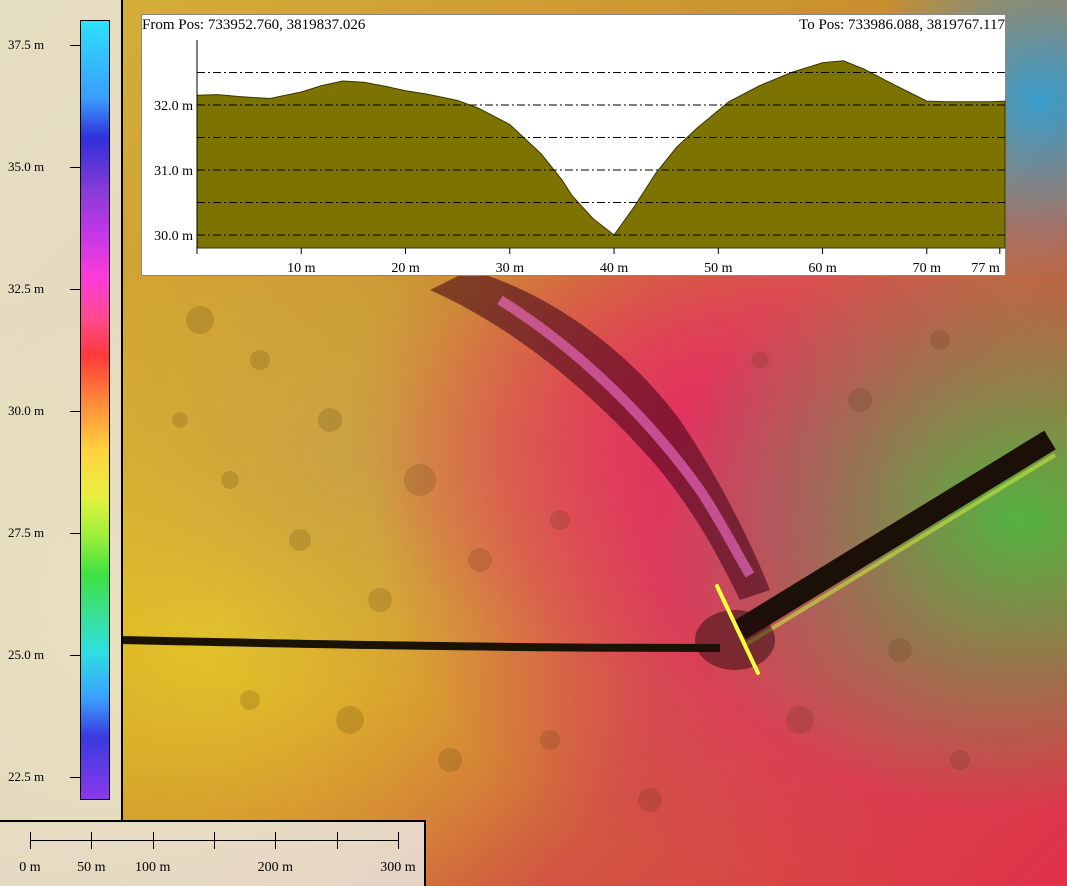 This screenshot has width=1067, height=886. I want to click on legend-label: 35.0 m, so click(26, 166).